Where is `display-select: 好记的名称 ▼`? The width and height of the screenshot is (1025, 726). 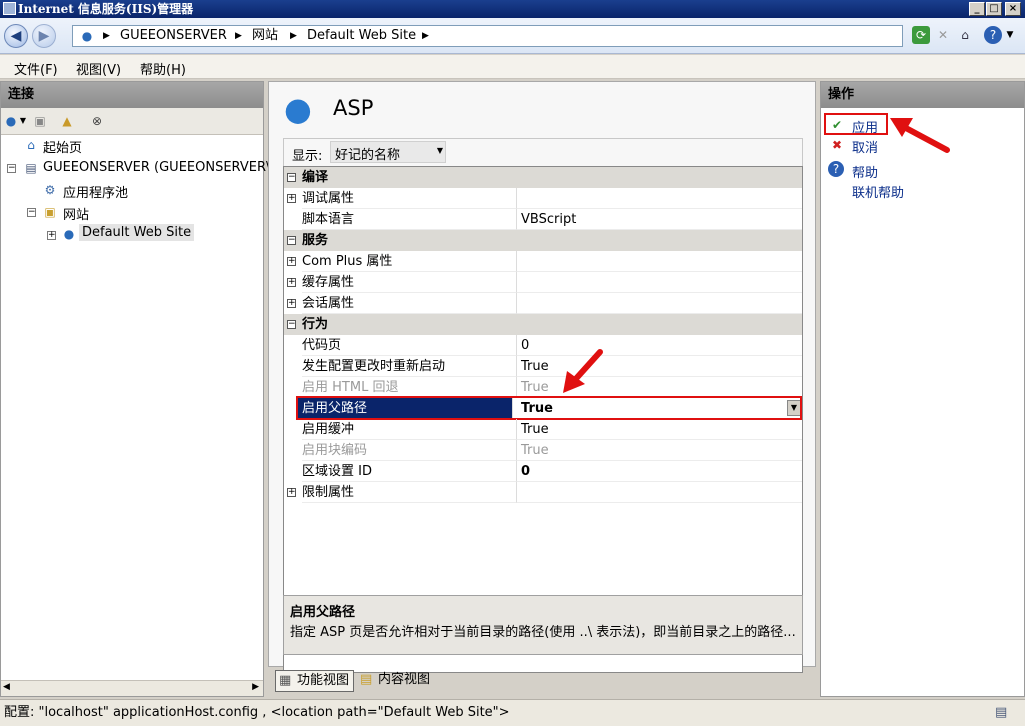
display-select: 好记的名称 ▼ is located at coordinates (388, 152).